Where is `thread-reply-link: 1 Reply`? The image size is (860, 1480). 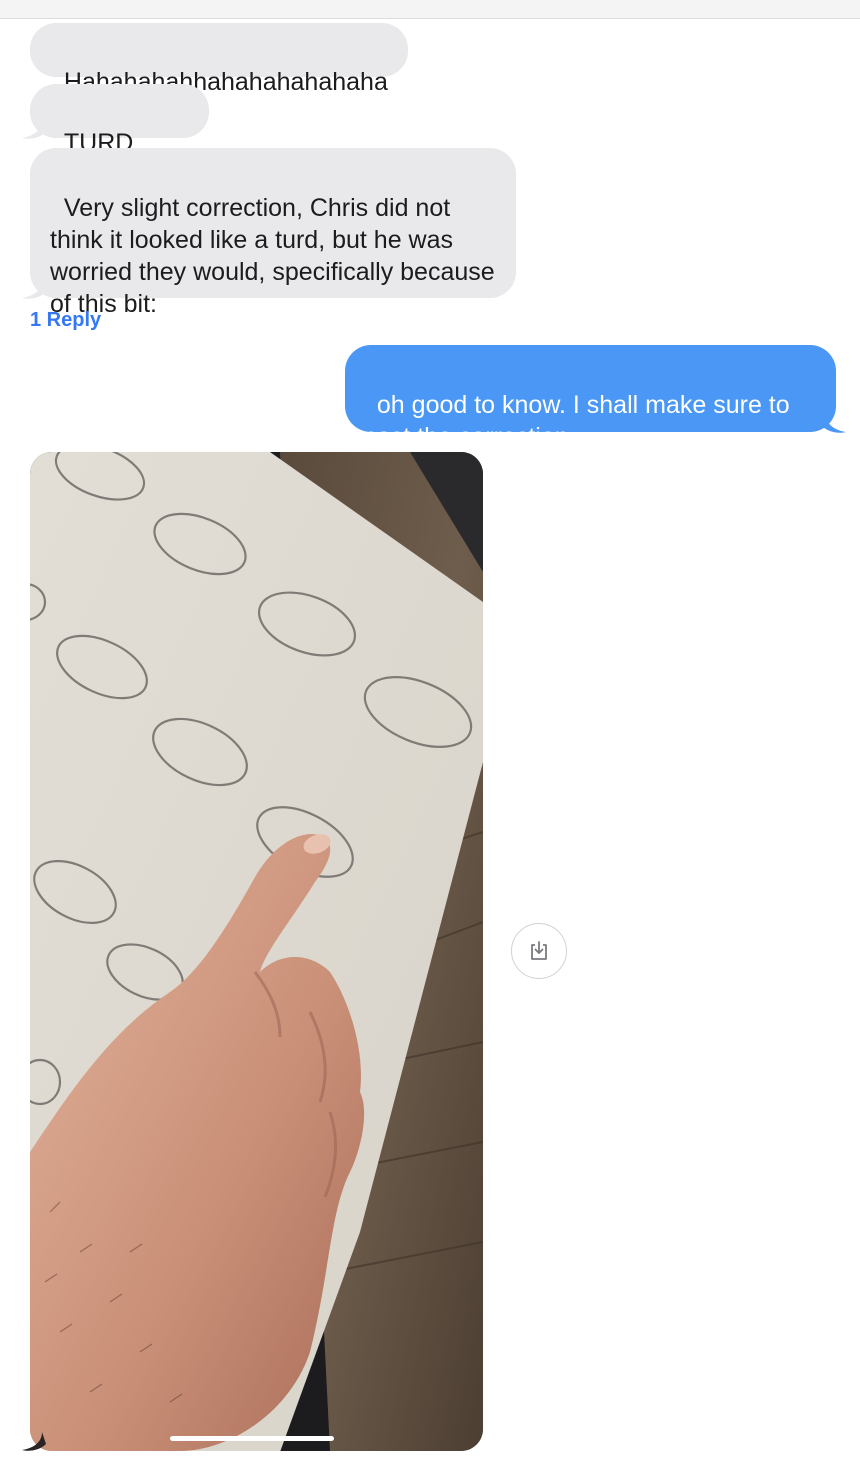
thread-reply-link: 1 Reply is located at coordinates (65, 320).